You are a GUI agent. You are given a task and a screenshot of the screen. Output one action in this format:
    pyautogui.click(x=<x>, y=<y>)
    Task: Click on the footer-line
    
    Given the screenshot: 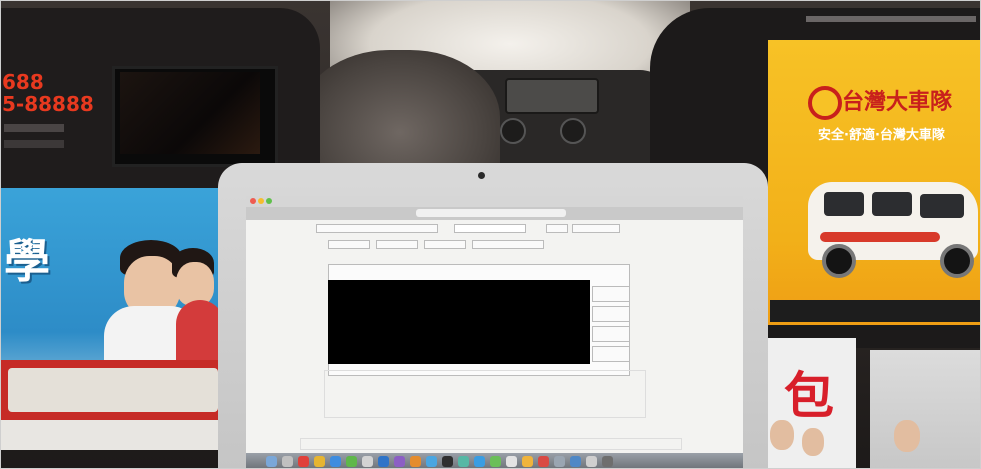 What is the action you would take?
    pyautogui.click(x=491, y=444)
    